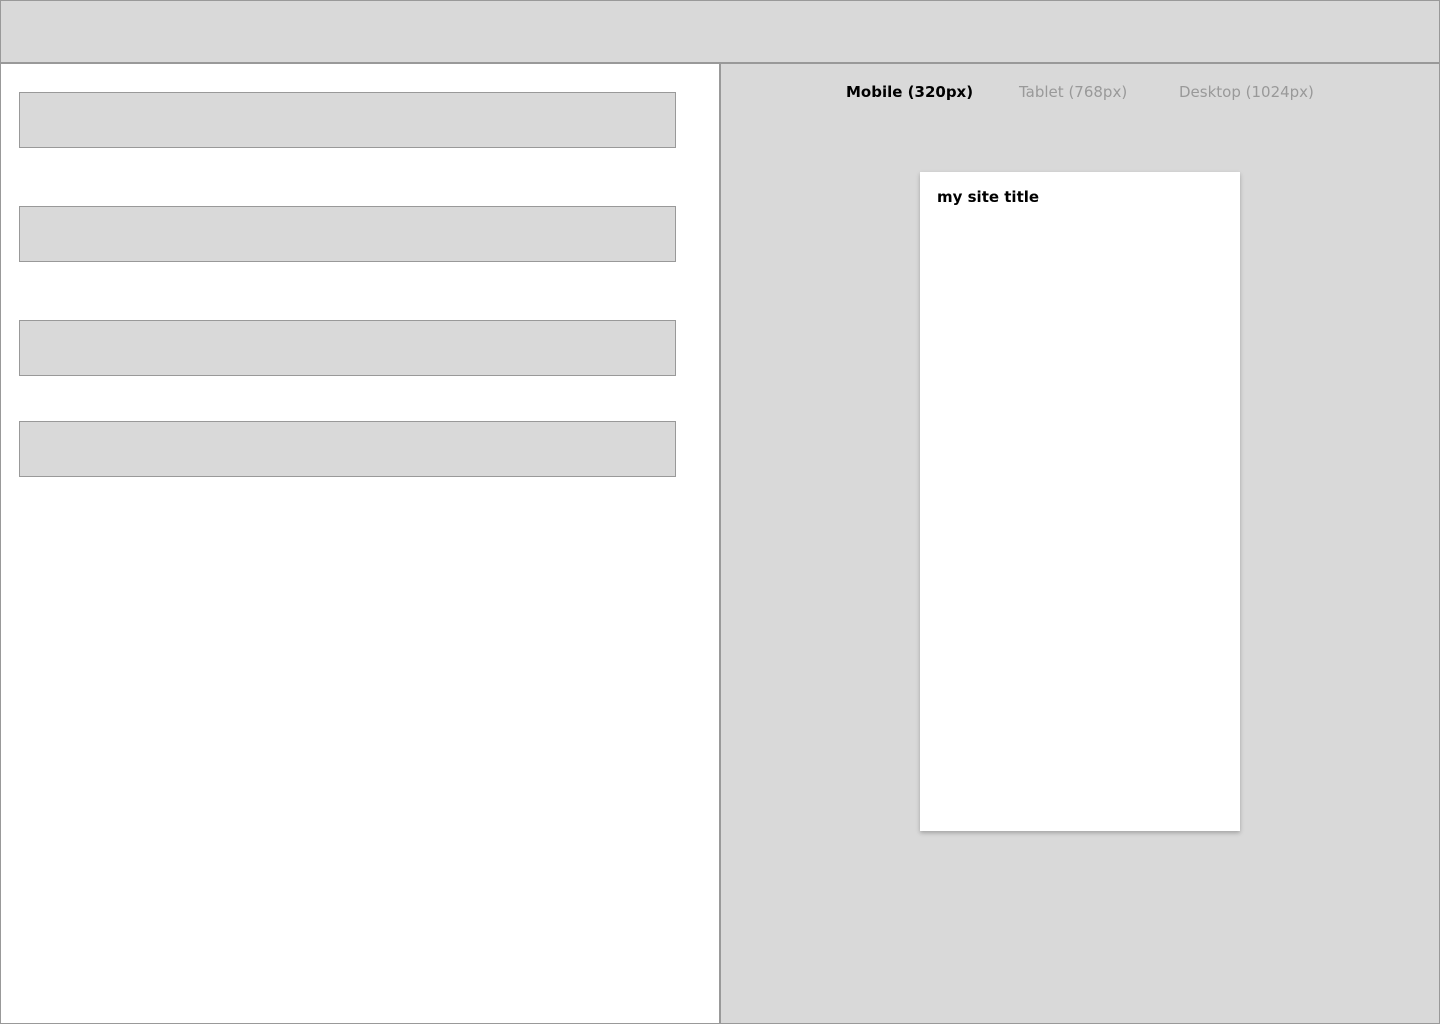 This screenshot has height=1024, width=1440. I want to click on tab-mobile: Mobile (320px), so click(909, 92).